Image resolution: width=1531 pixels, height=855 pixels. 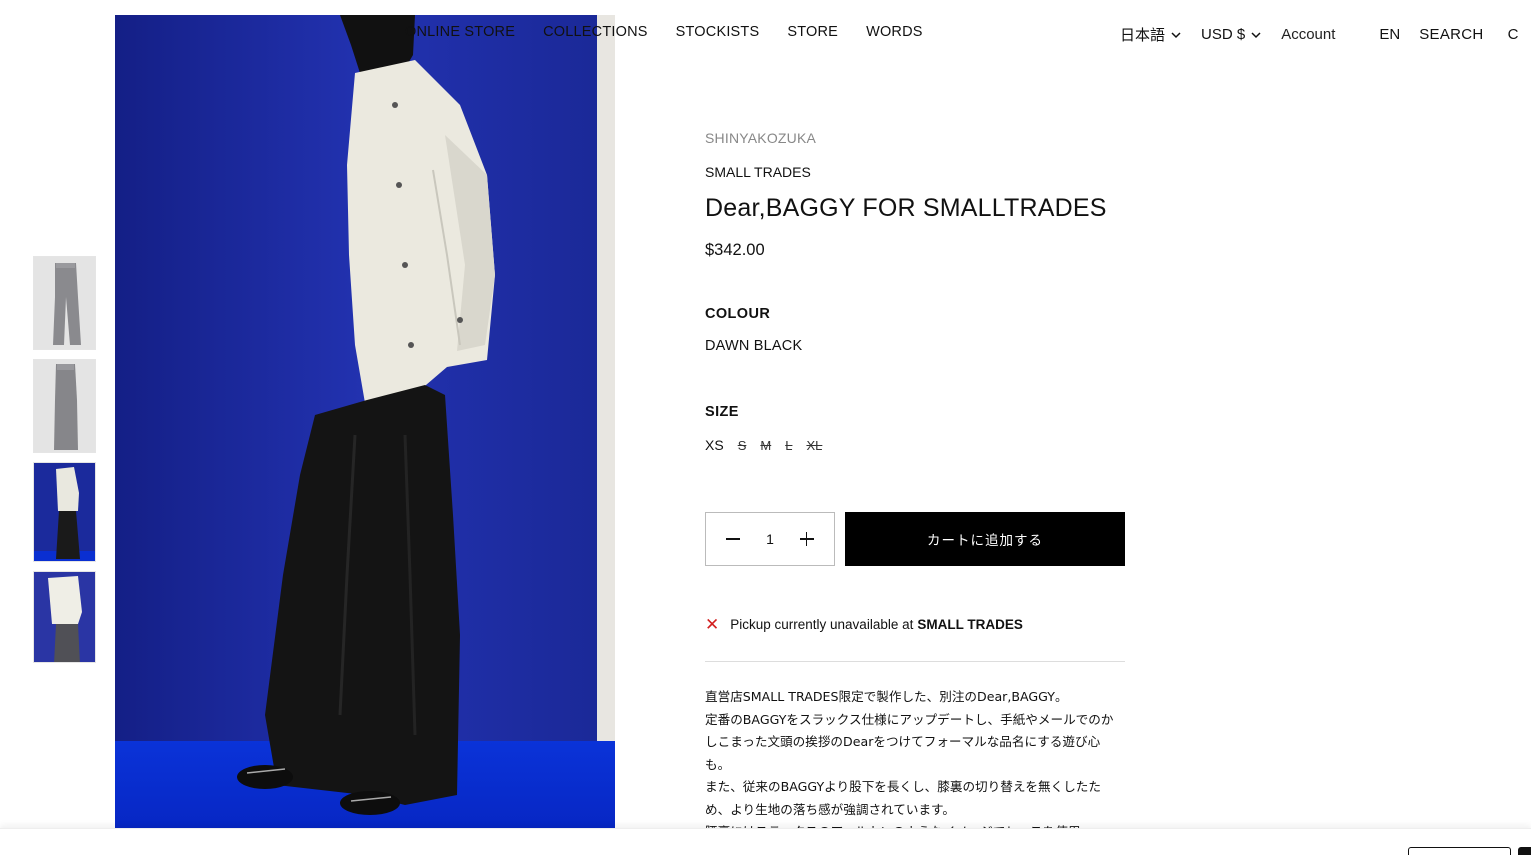 I want to click on nav-words: WORDS, so click(x=894, y=32).